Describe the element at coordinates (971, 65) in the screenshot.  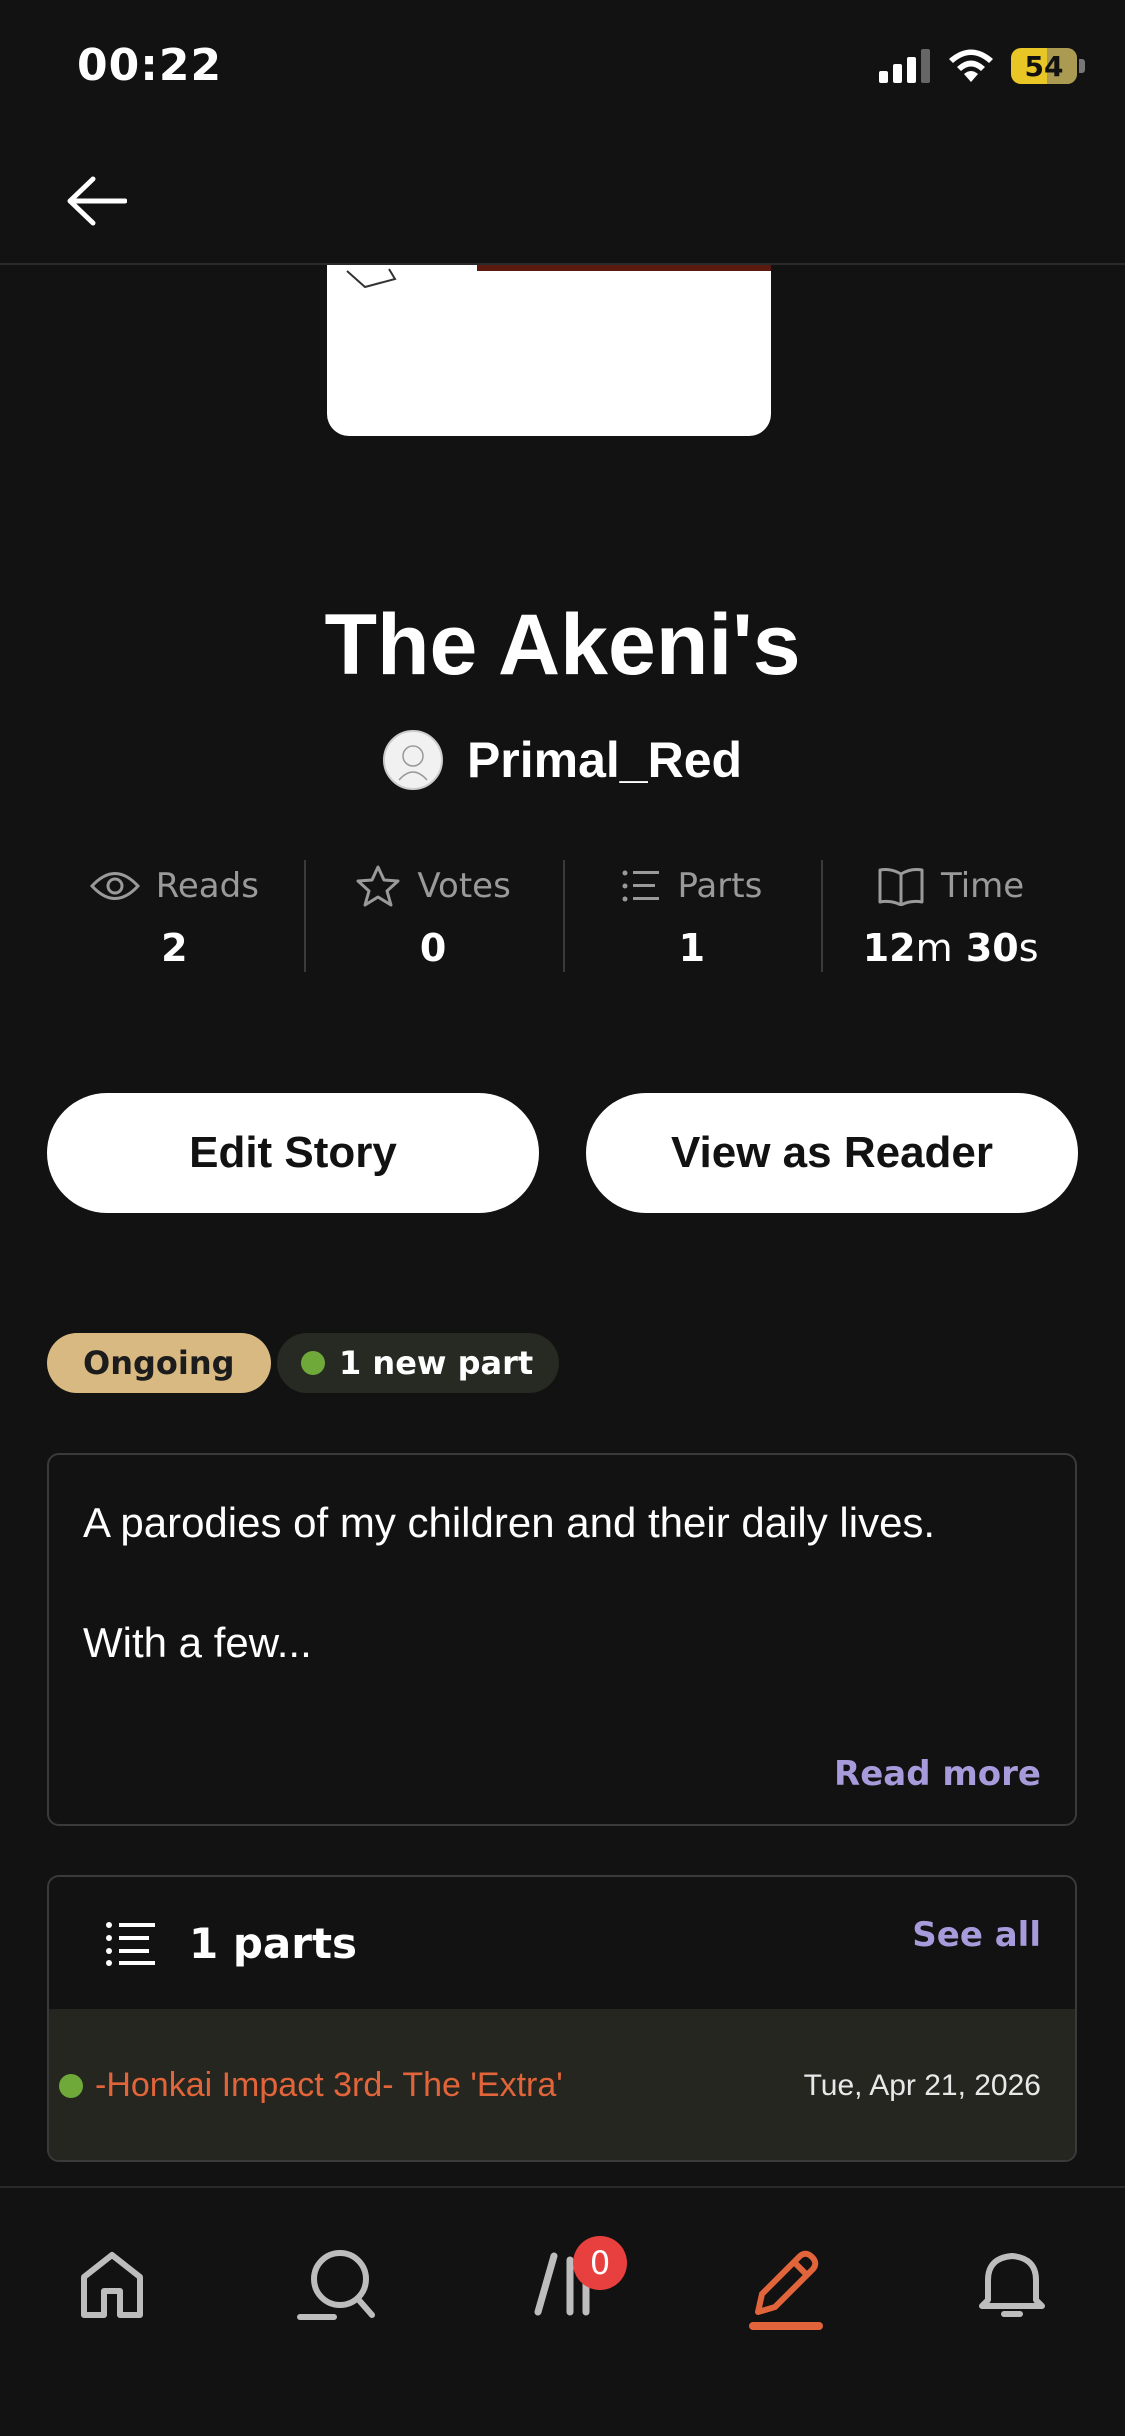
I see `wifi-icon` at that location.